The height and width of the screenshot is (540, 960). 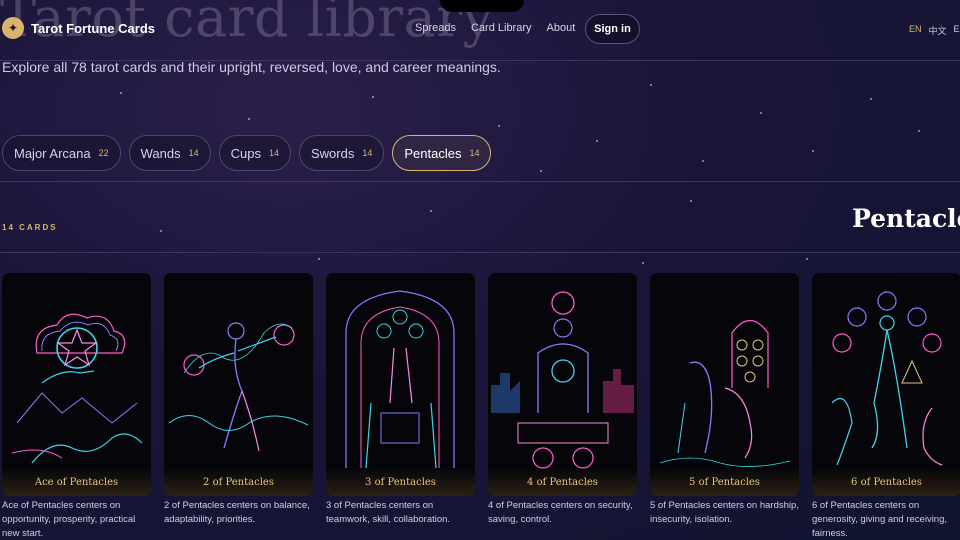 I want to click on suit-chip-swords: Swords 14, so click(x=341, y=153).